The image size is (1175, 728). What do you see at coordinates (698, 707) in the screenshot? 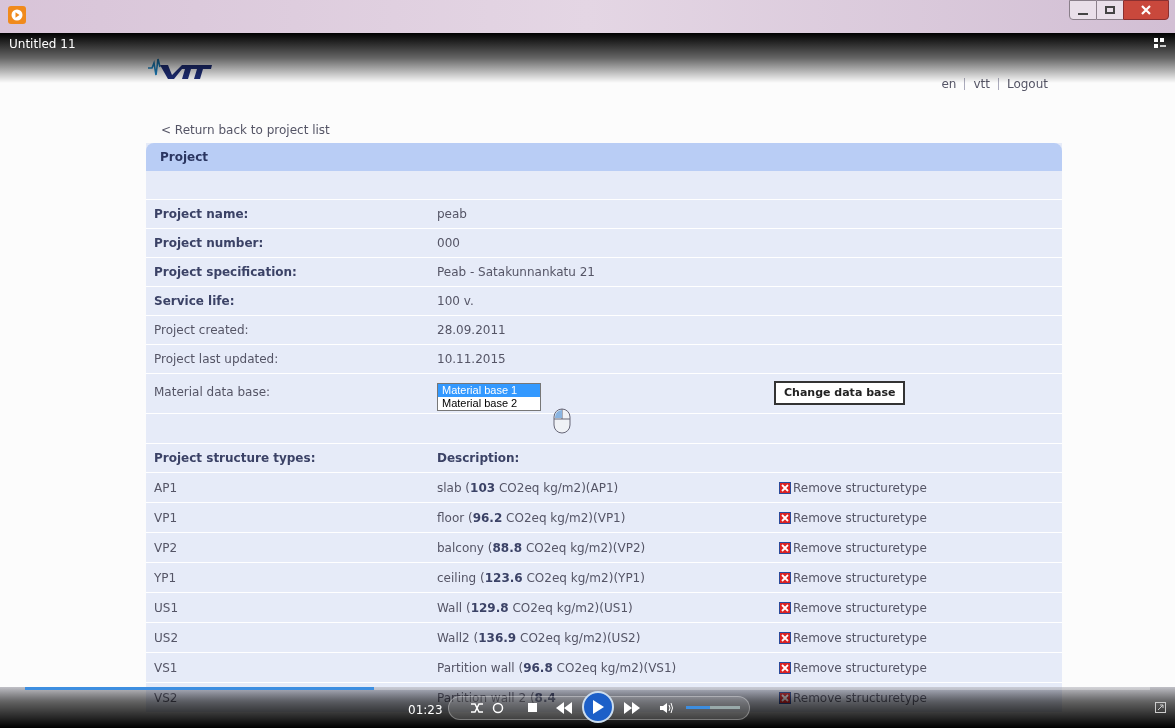
I see `volume-slider-fill` at bounding box center [698, 707].